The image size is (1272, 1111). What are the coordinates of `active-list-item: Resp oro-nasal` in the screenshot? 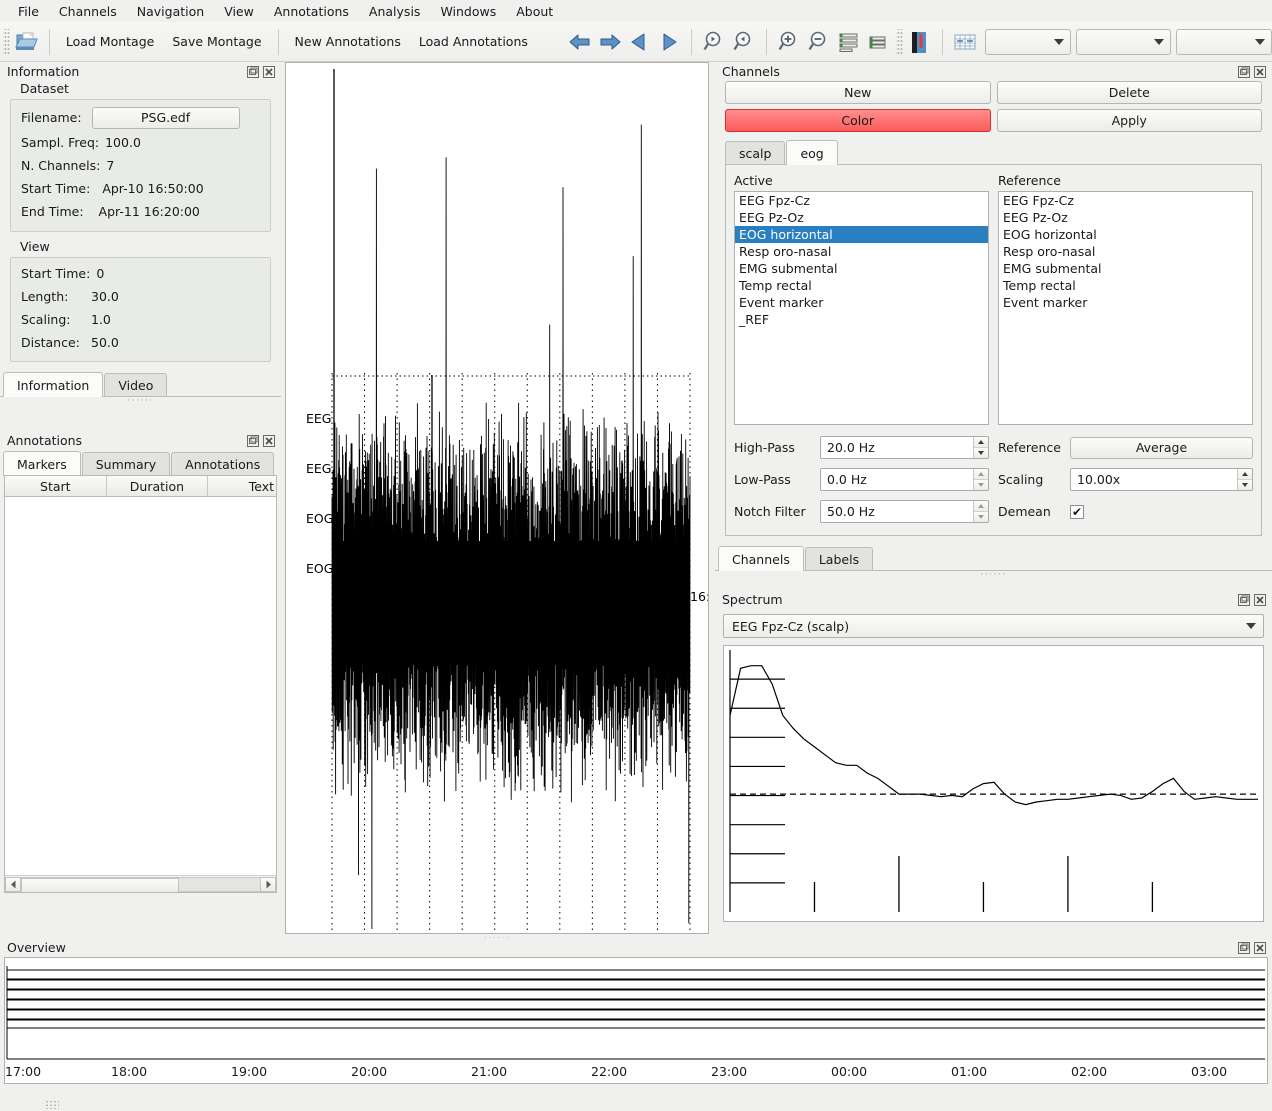 It's located at (861, 251).